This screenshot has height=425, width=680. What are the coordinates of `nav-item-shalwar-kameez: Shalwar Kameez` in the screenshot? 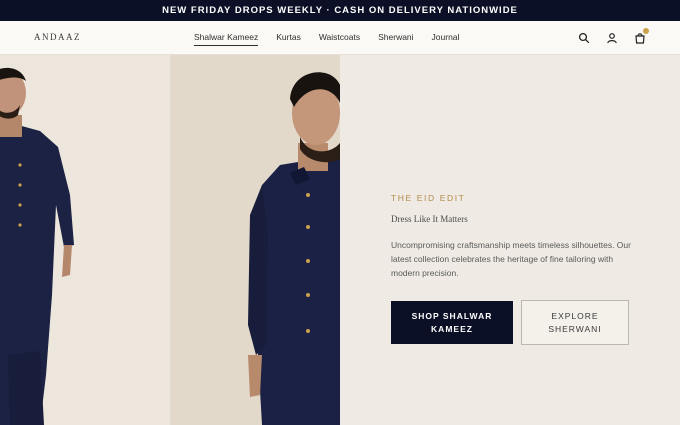 It's located at (226, 39).